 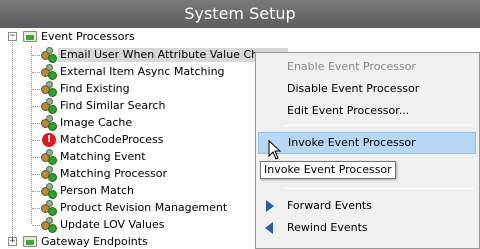 What do you see at coordinates (95, 89) in the screenshot?
I see `tree-node-item: Find Existing` at bounding box center [95, 89].